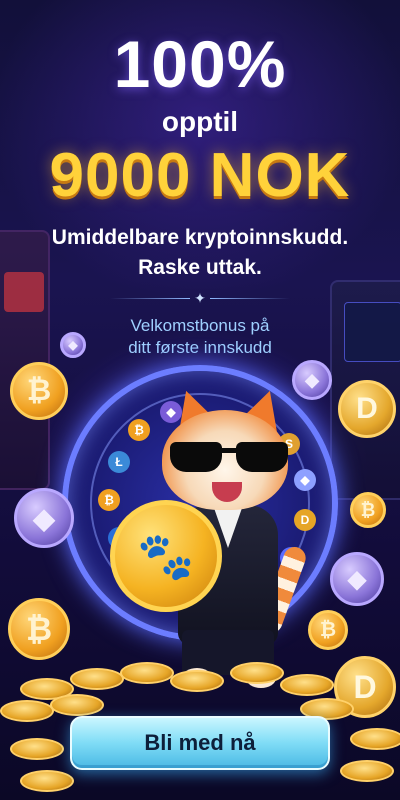 The height and width of the screenshot is (800, 400). I want to click on join-now-button: Bli med nå, so click(200, 743).